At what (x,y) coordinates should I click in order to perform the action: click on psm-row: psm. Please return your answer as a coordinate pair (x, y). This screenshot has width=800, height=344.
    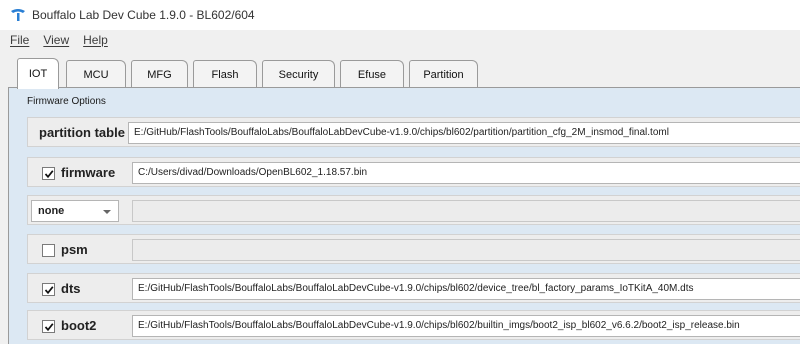
    Looking at the image, I should click on (413, 249).